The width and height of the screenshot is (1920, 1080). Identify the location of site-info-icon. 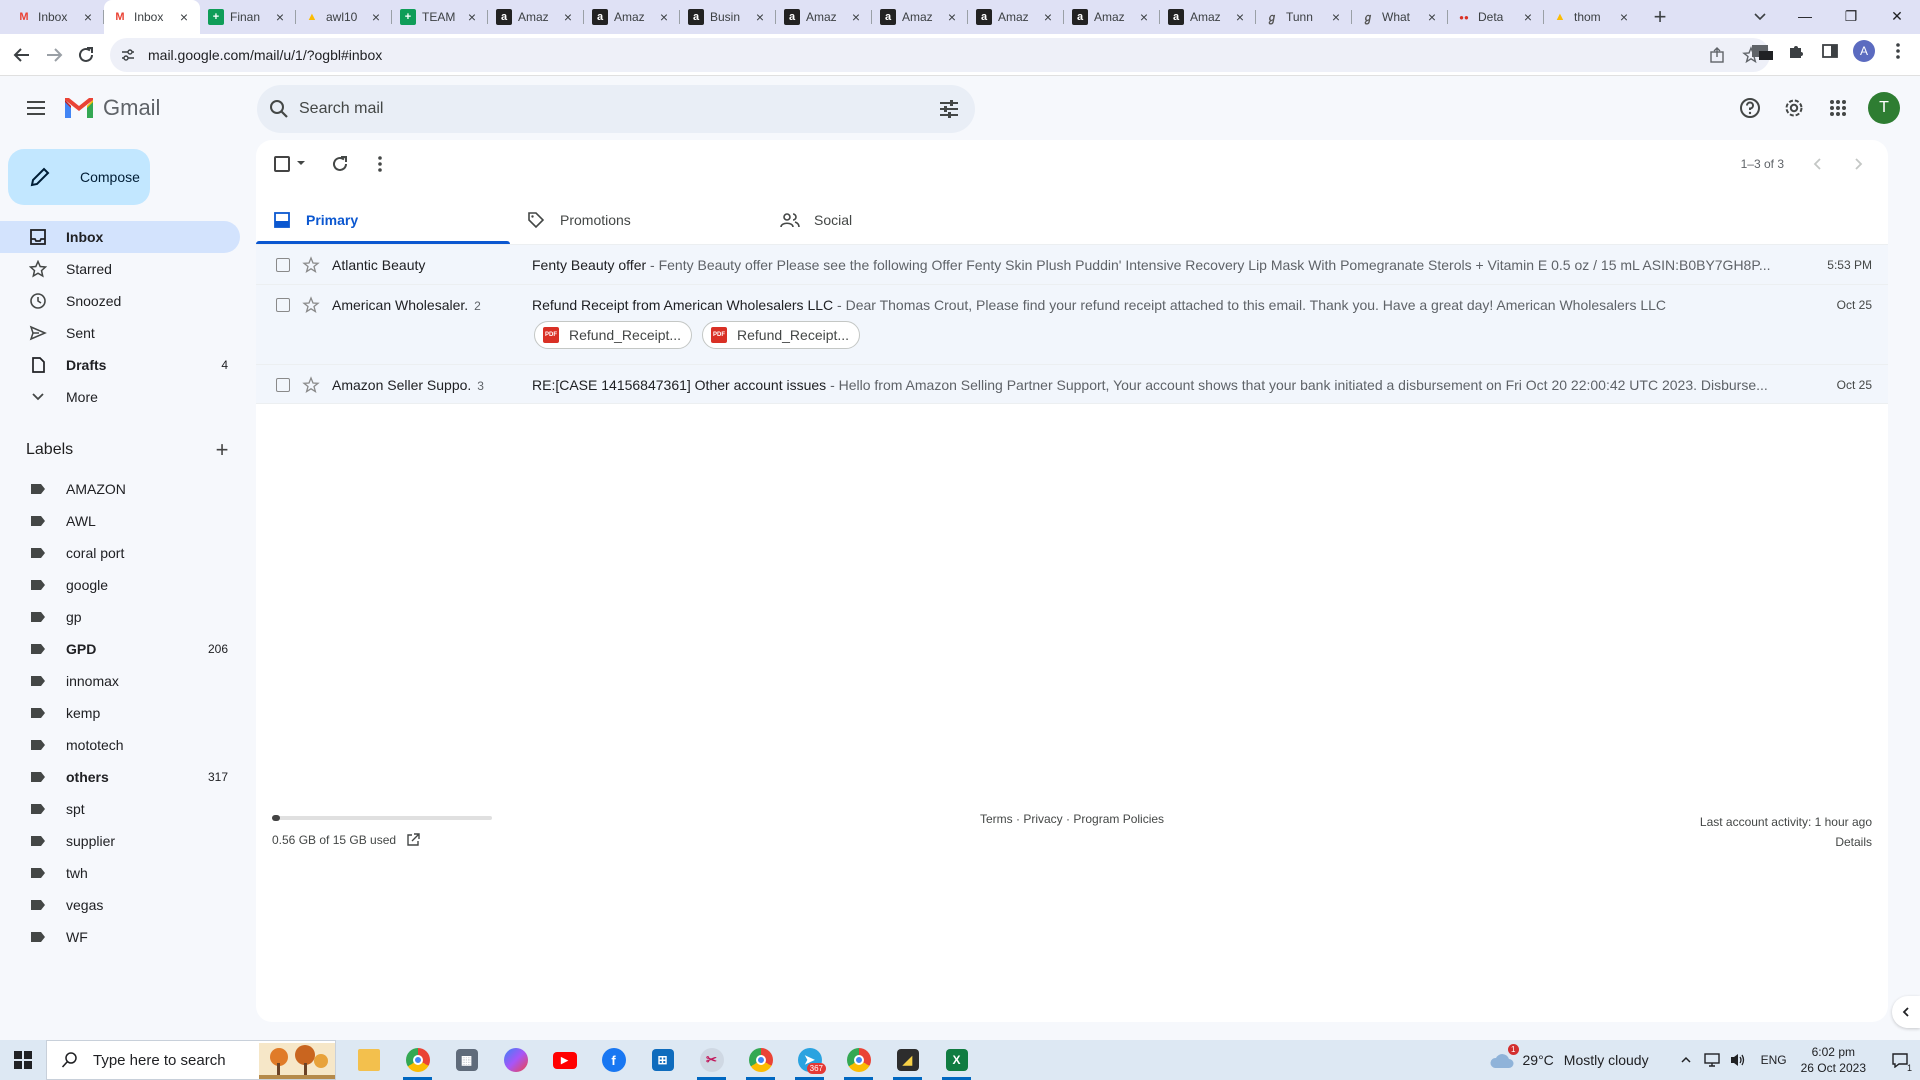
(128, 55).